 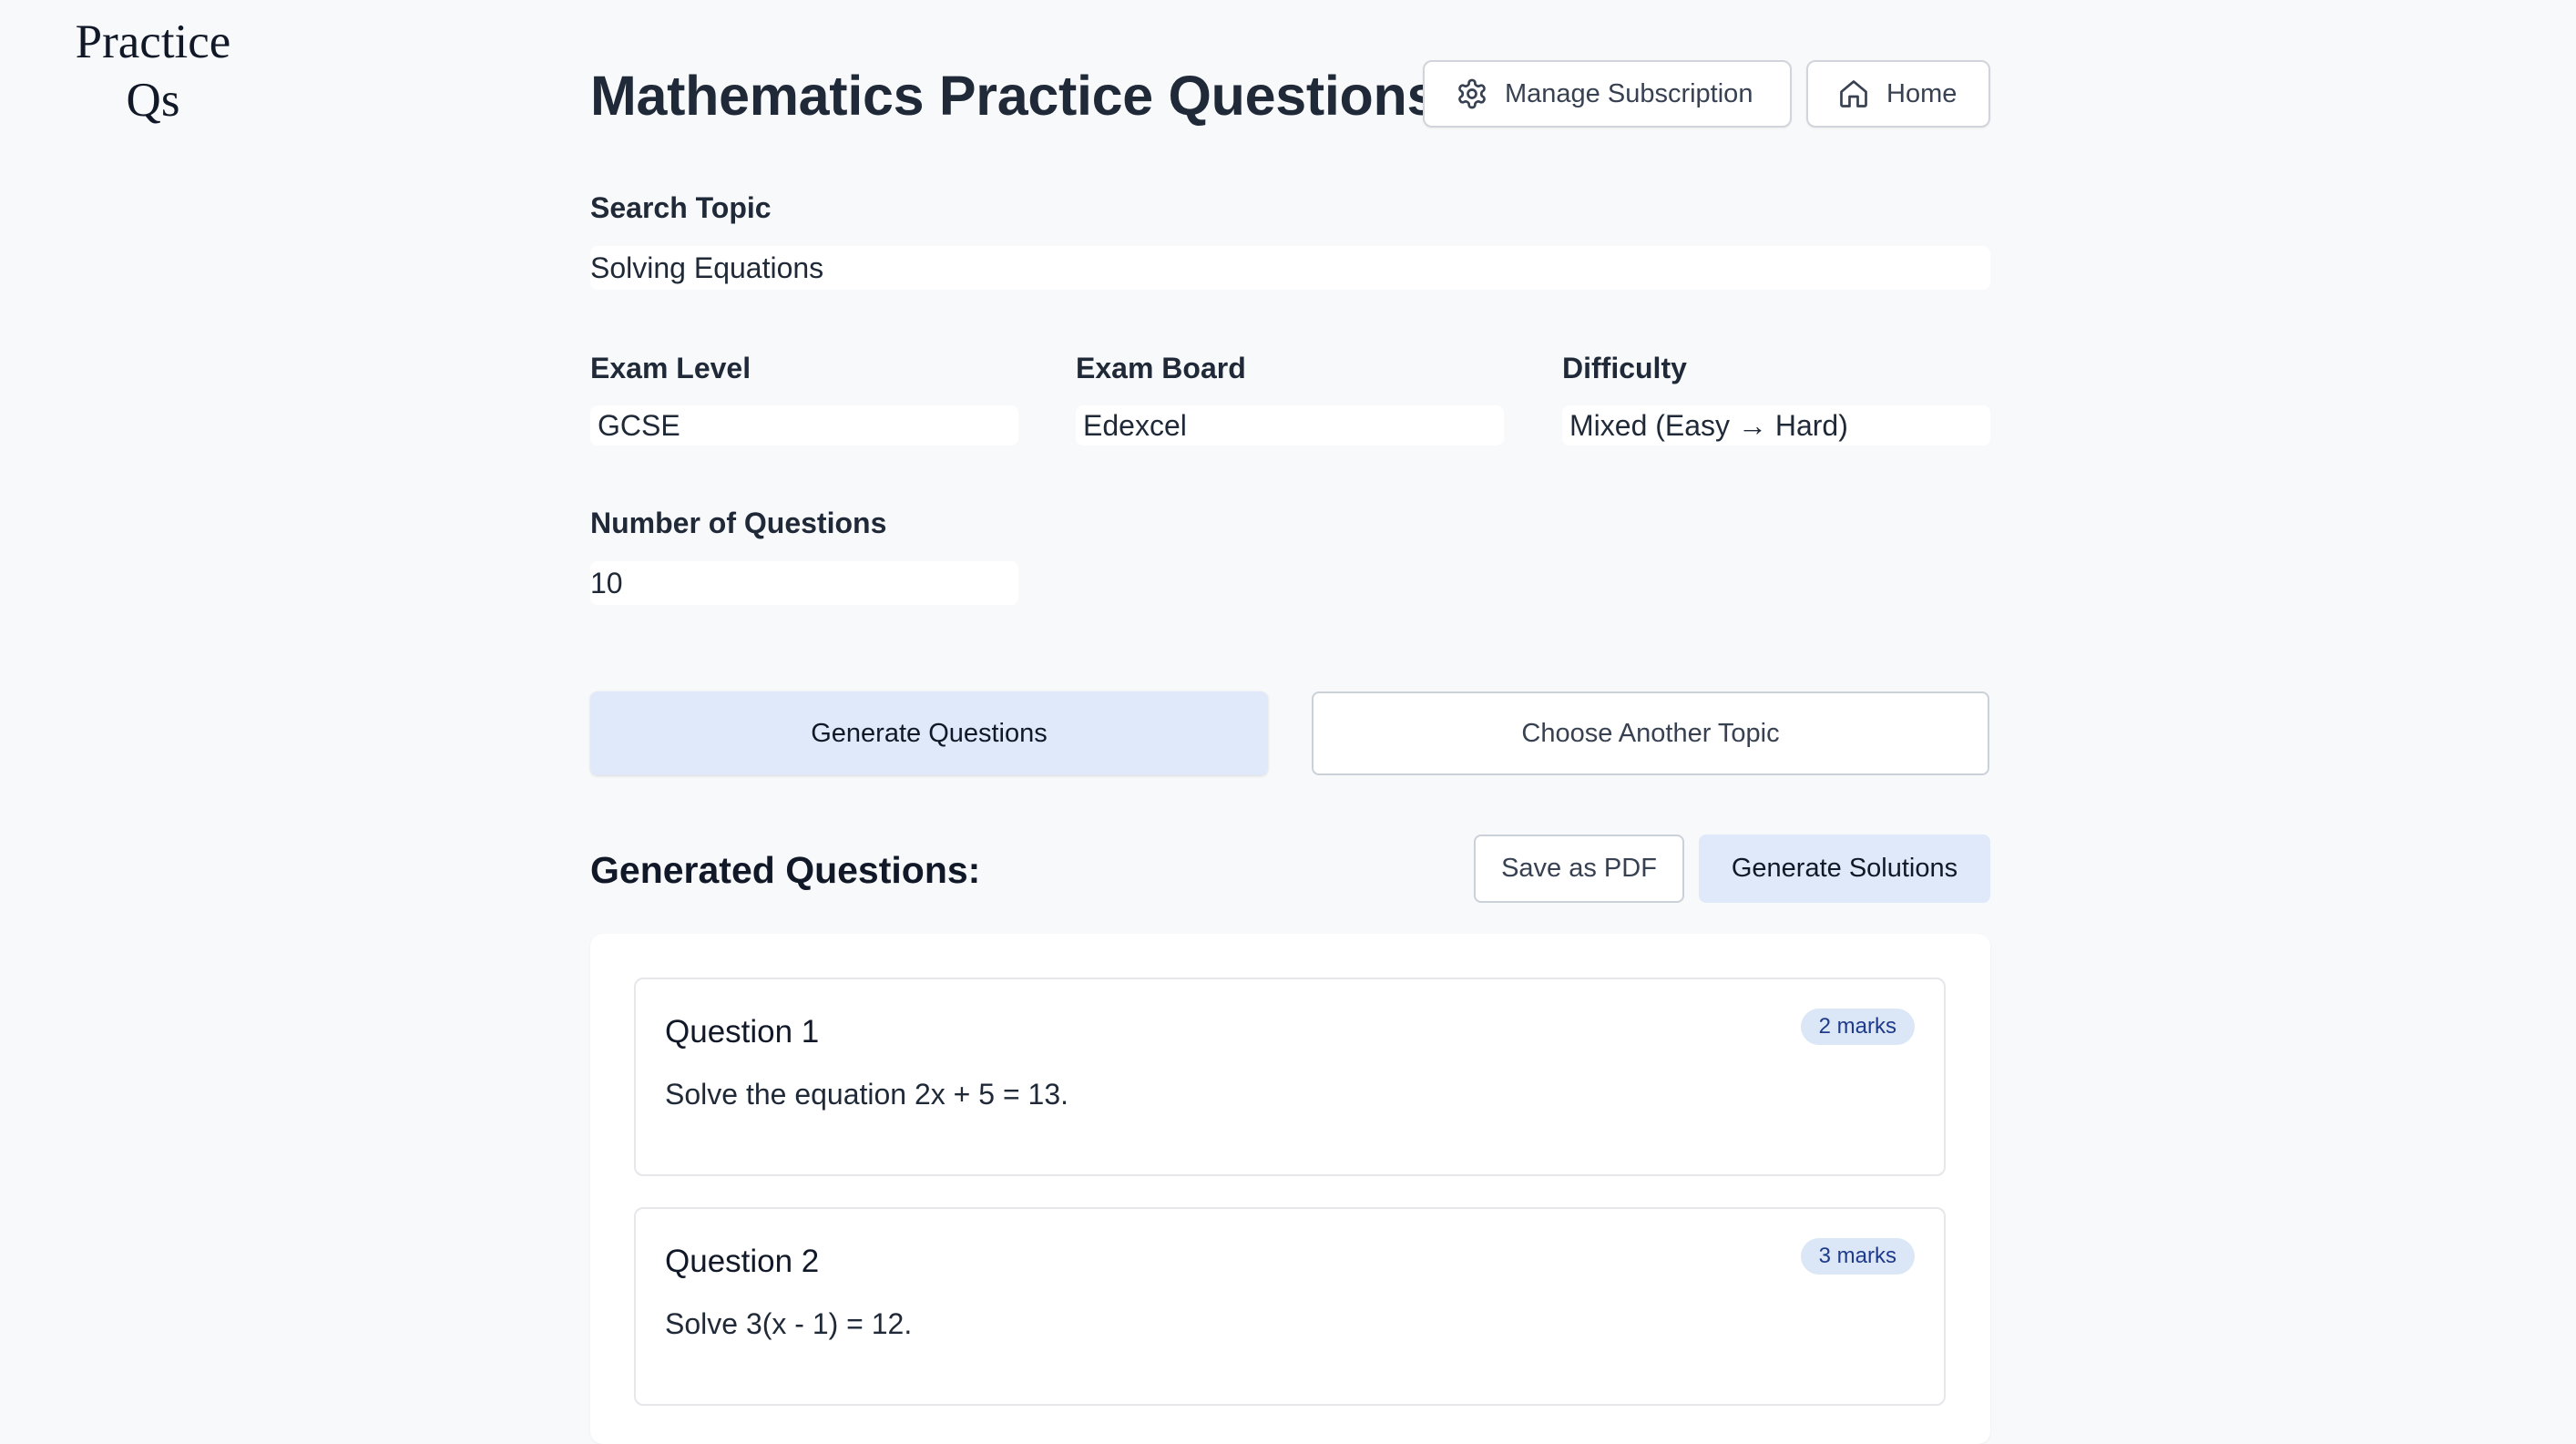 I want to click on question-text: Solve 3(x - 1) = 12., so click(x=789, y=1323).